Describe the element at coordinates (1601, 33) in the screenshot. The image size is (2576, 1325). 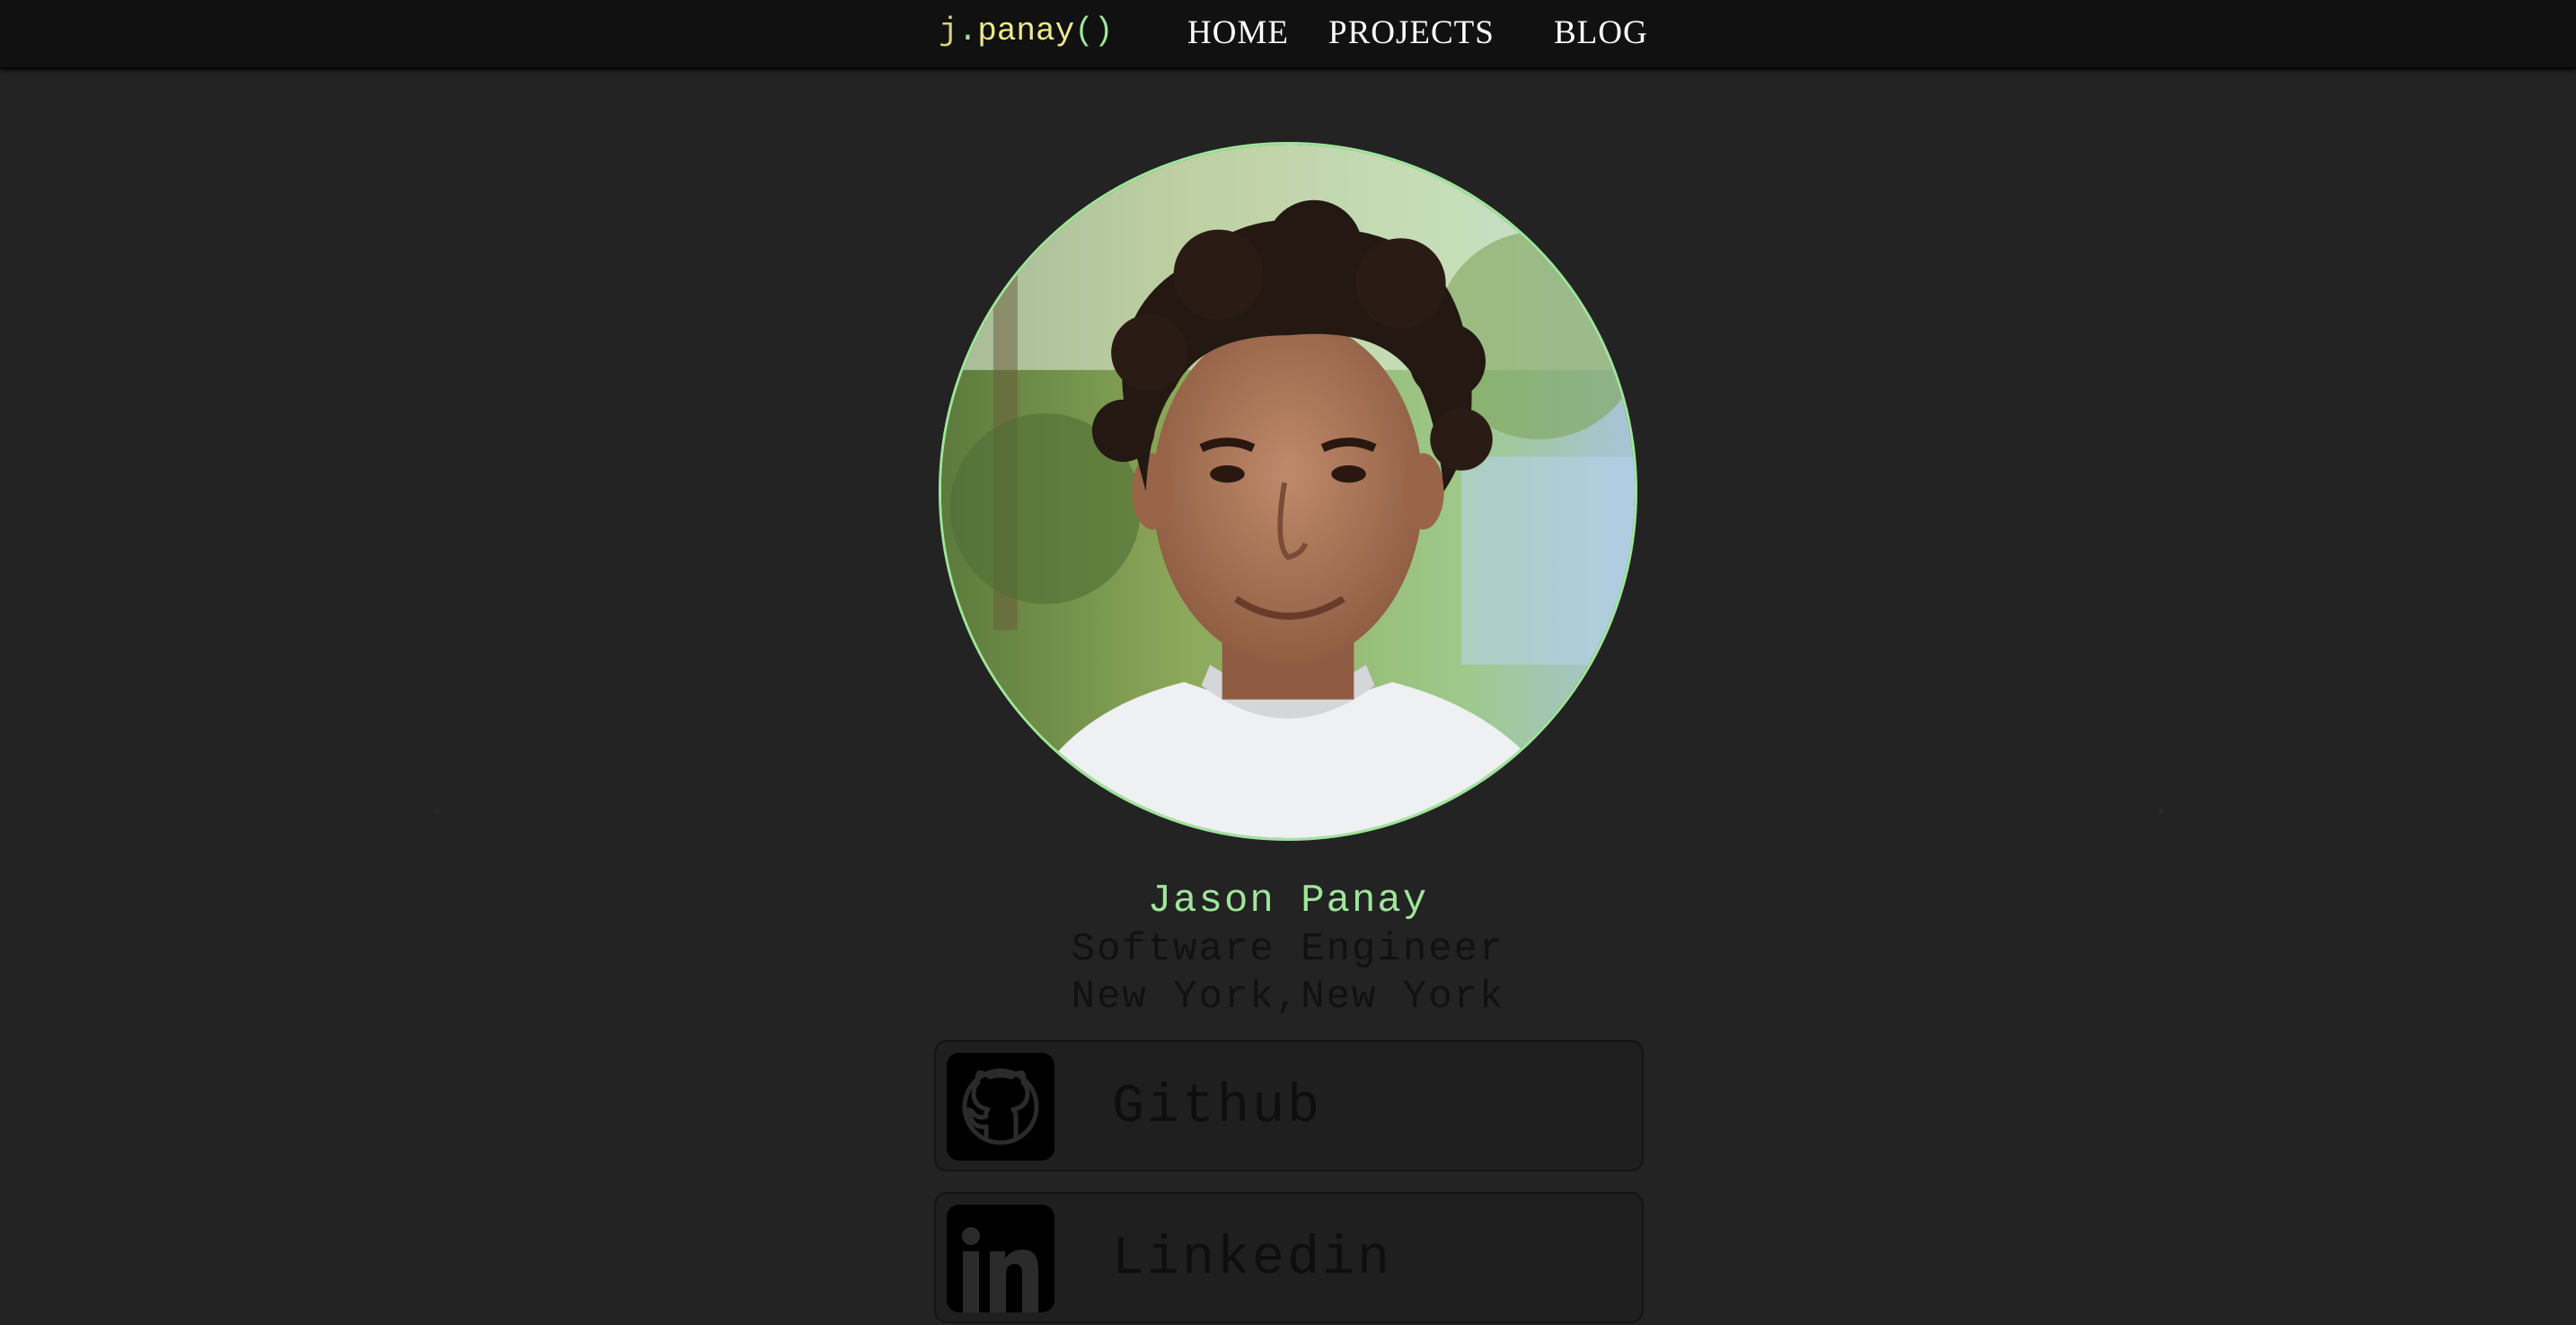
I see `nav-blog-link: BLOG` at that location.